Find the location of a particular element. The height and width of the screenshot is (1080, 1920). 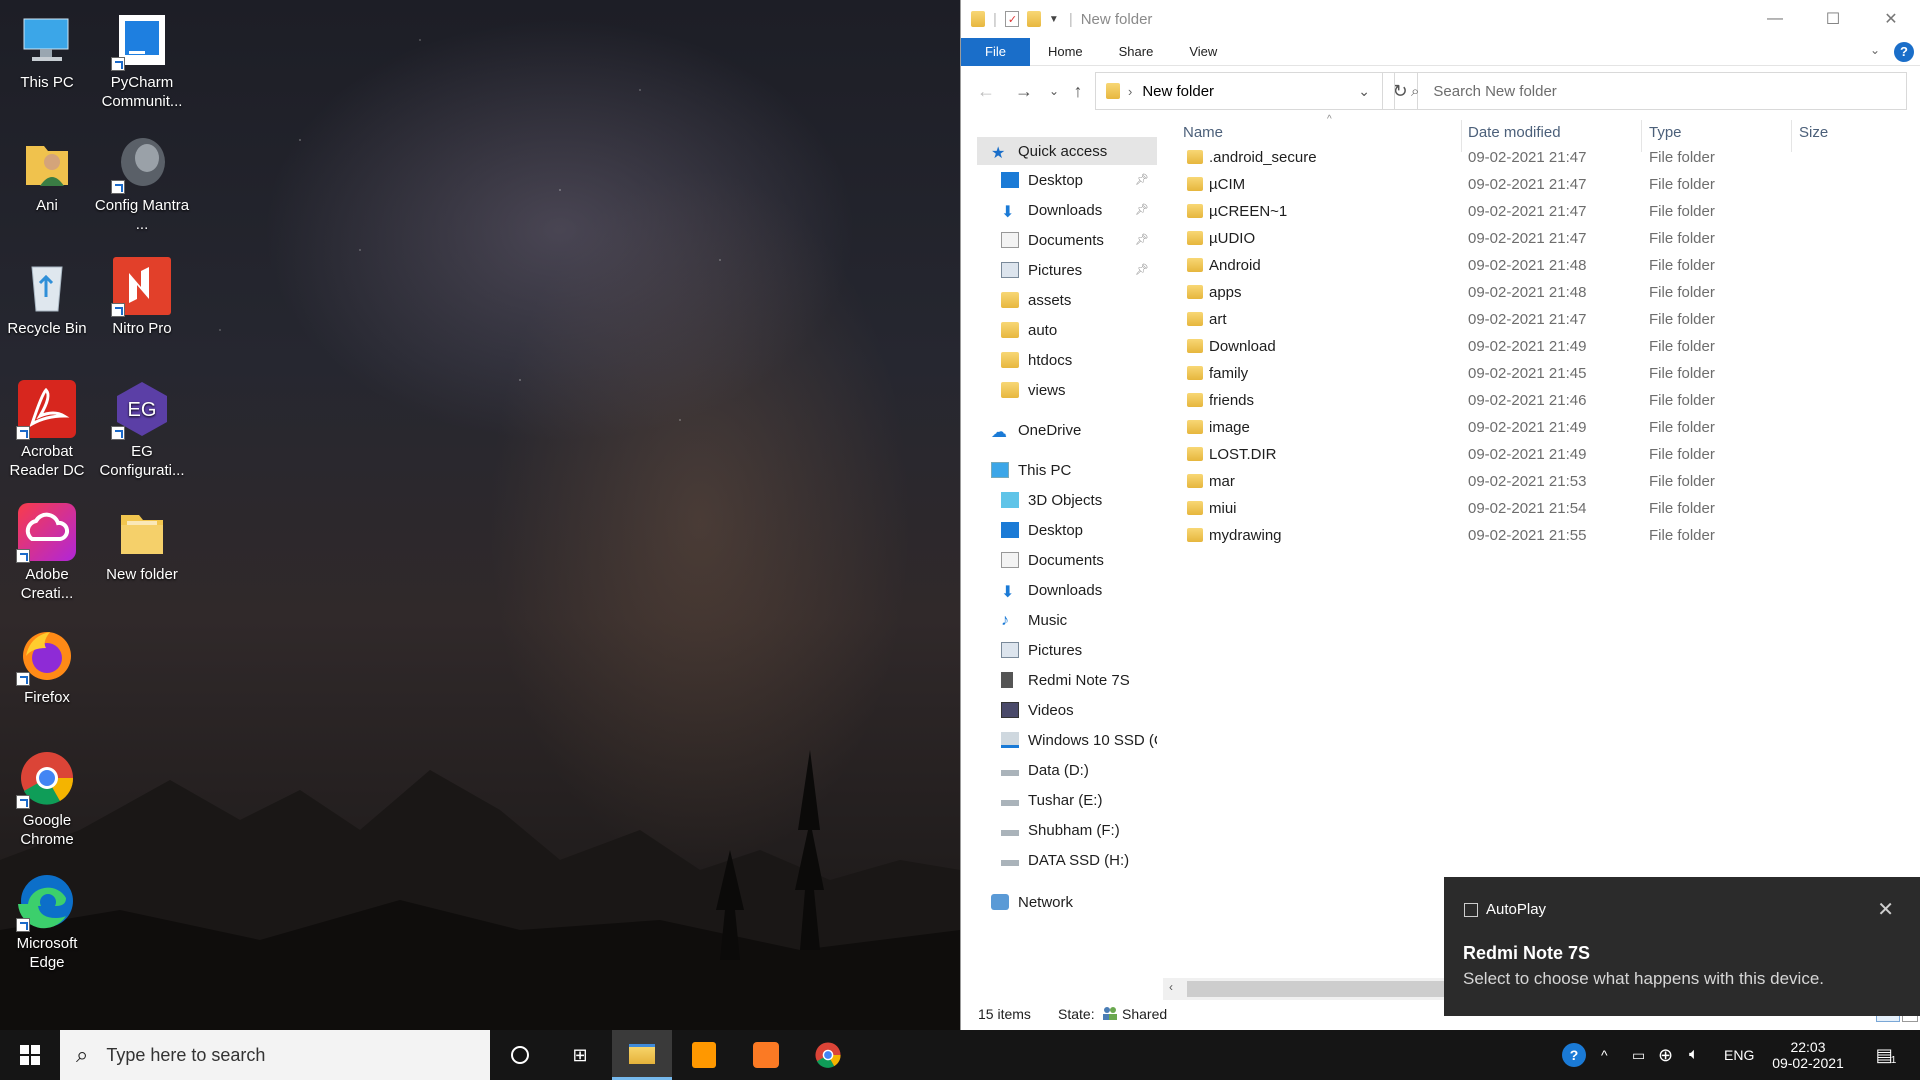

sidebar-item-shubham-f: Shubham (F:) is located at coordinates (1079, 830).